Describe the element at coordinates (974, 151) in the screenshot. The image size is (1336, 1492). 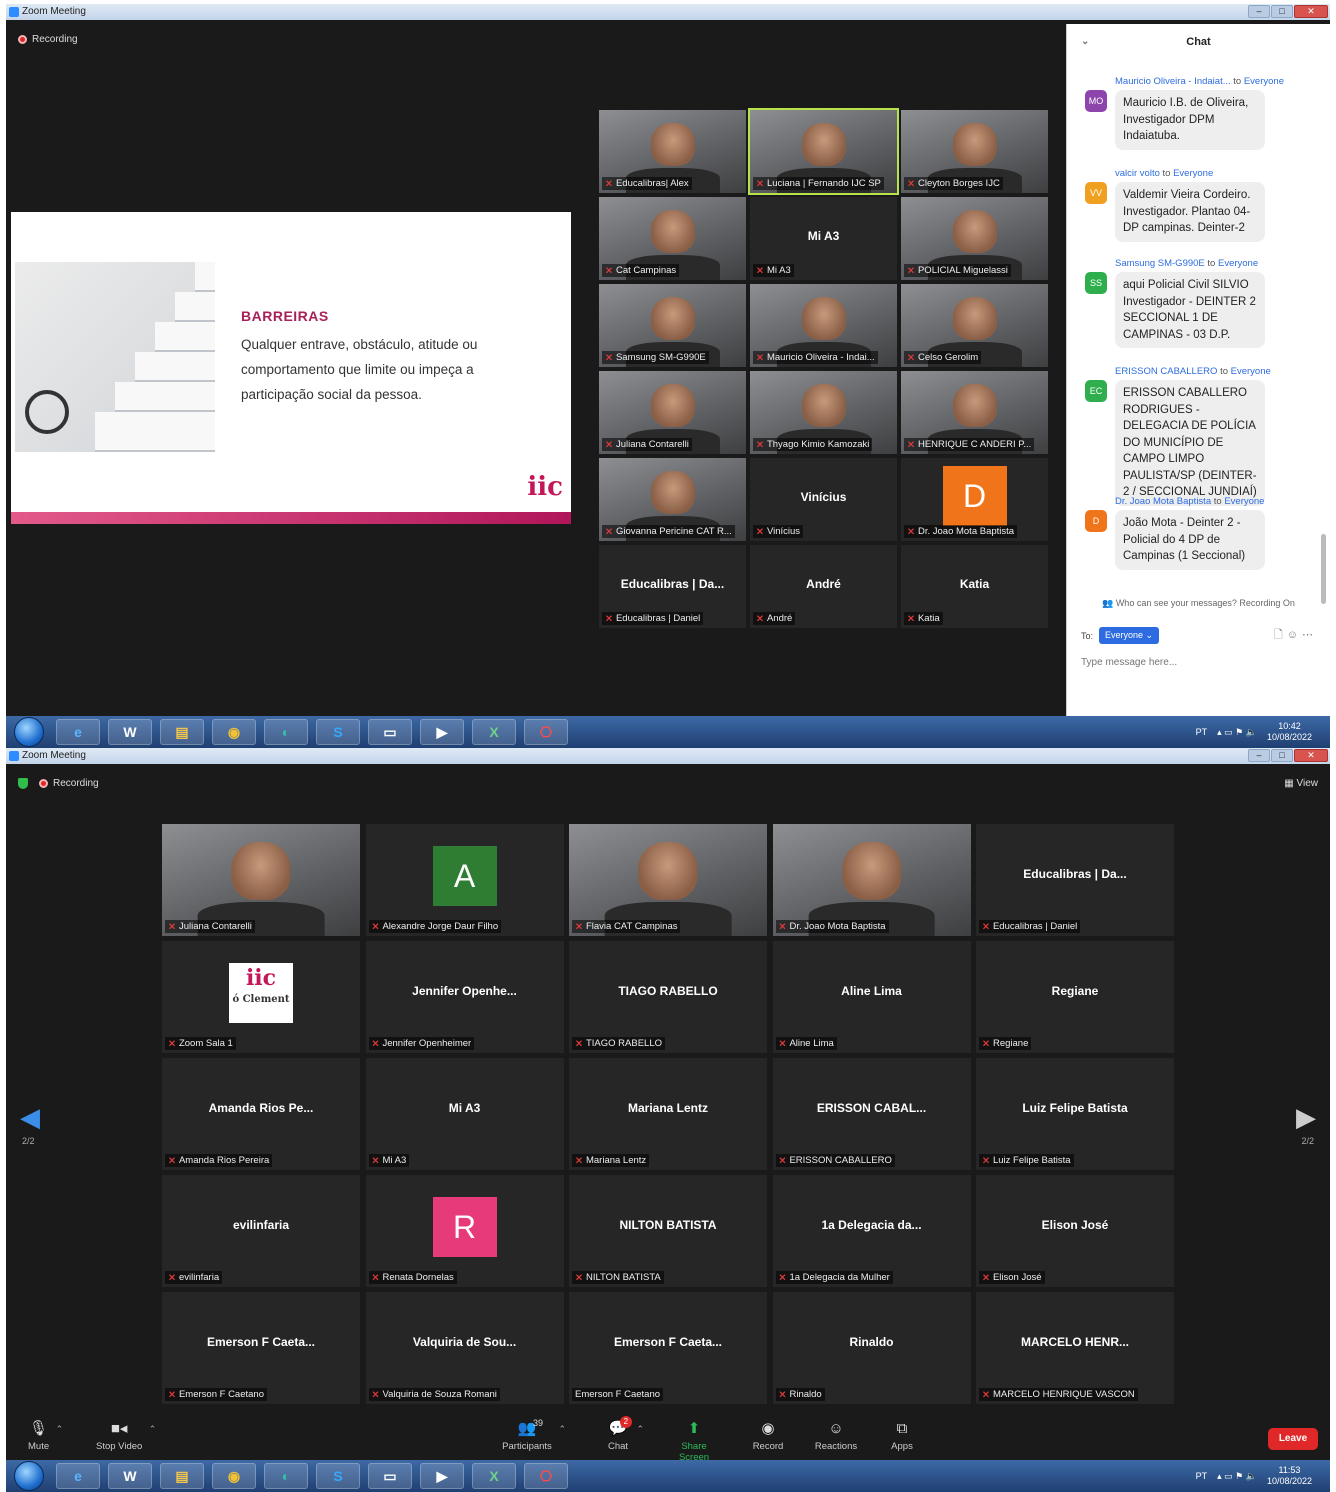
I see `participant-tile: ⨯ Cleyton Borges IJC` at that location.